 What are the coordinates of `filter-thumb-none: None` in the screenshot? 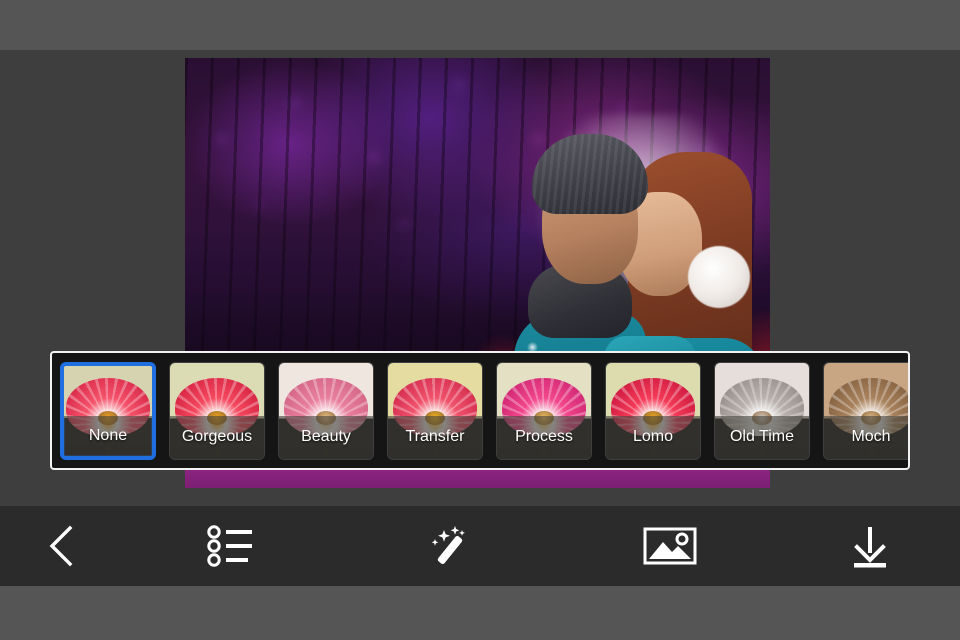 It's located at (108, 410).